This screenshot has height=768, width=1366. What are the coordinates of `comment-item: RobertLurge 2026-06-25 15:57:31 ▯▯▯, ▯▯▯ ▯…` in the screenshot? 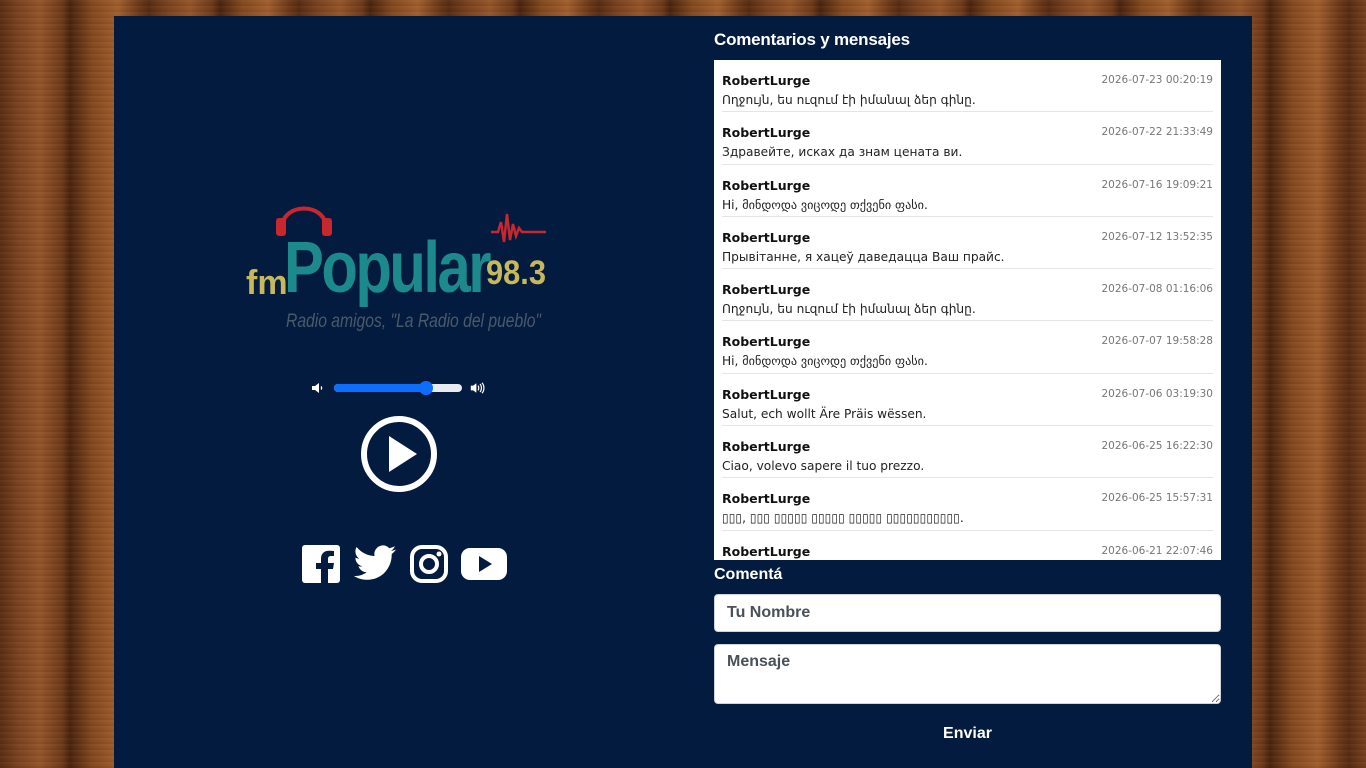 It's located at (967, 504).